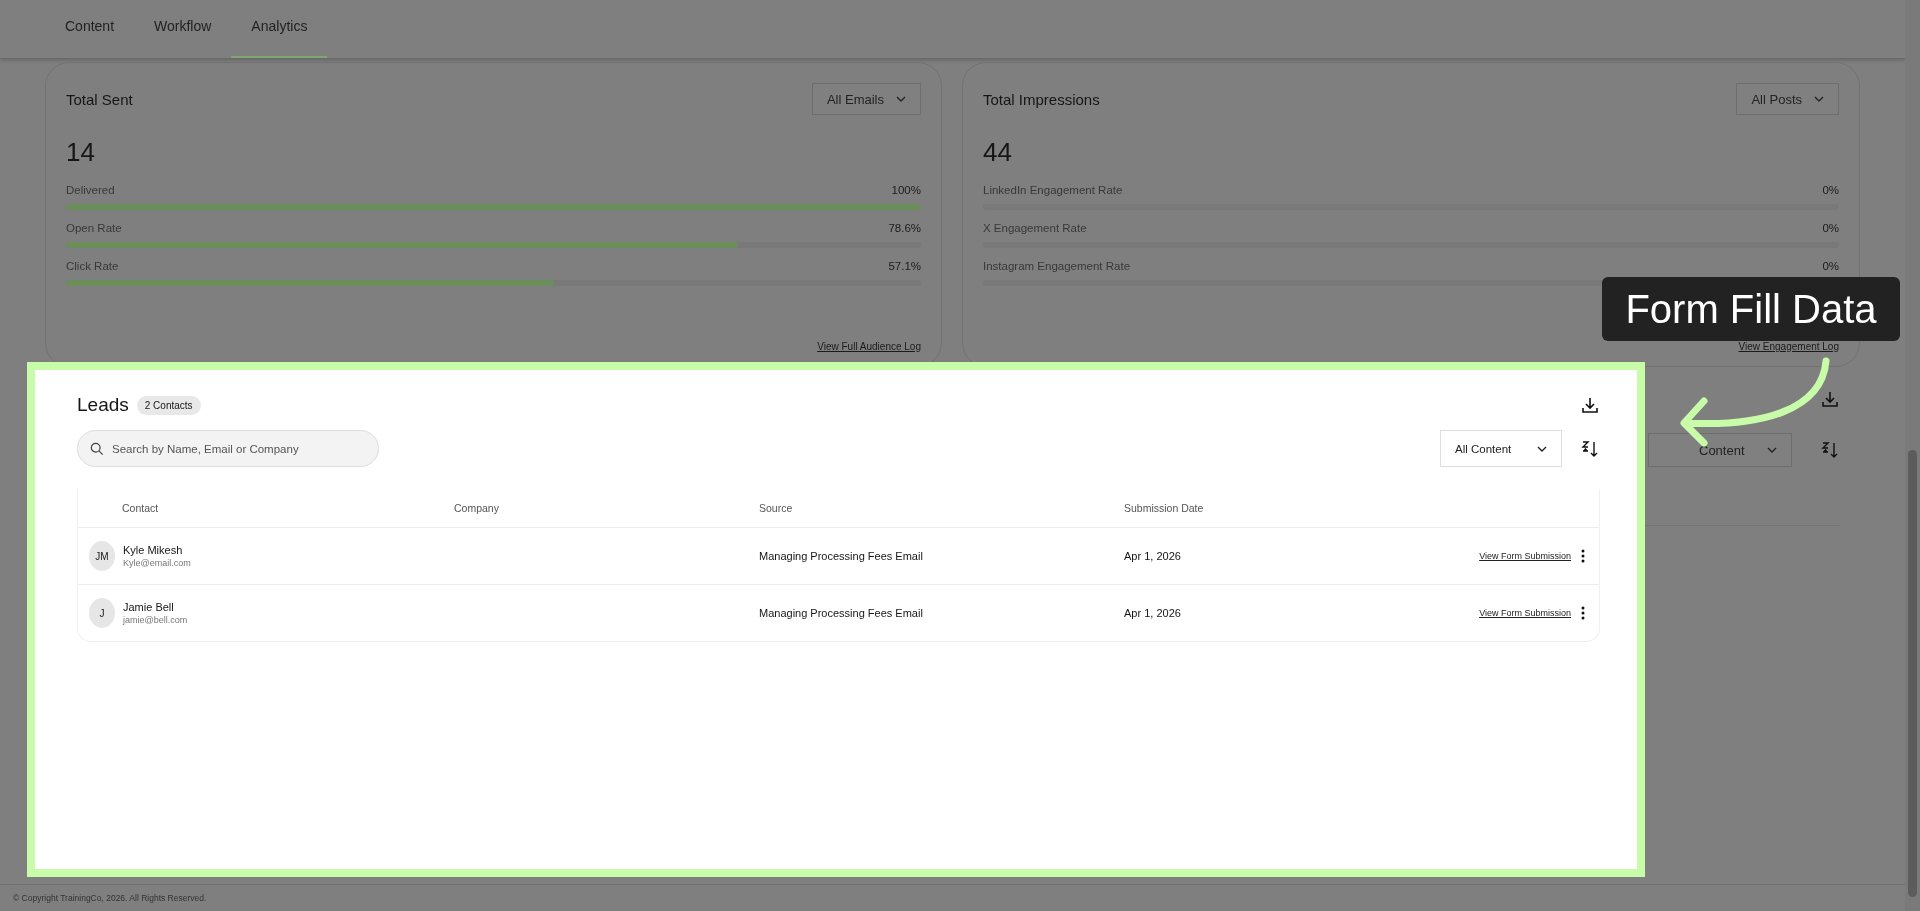 This screenshot has height=911, width=1920. I want to click on column-header: Submission Date, so click(1164, 508).